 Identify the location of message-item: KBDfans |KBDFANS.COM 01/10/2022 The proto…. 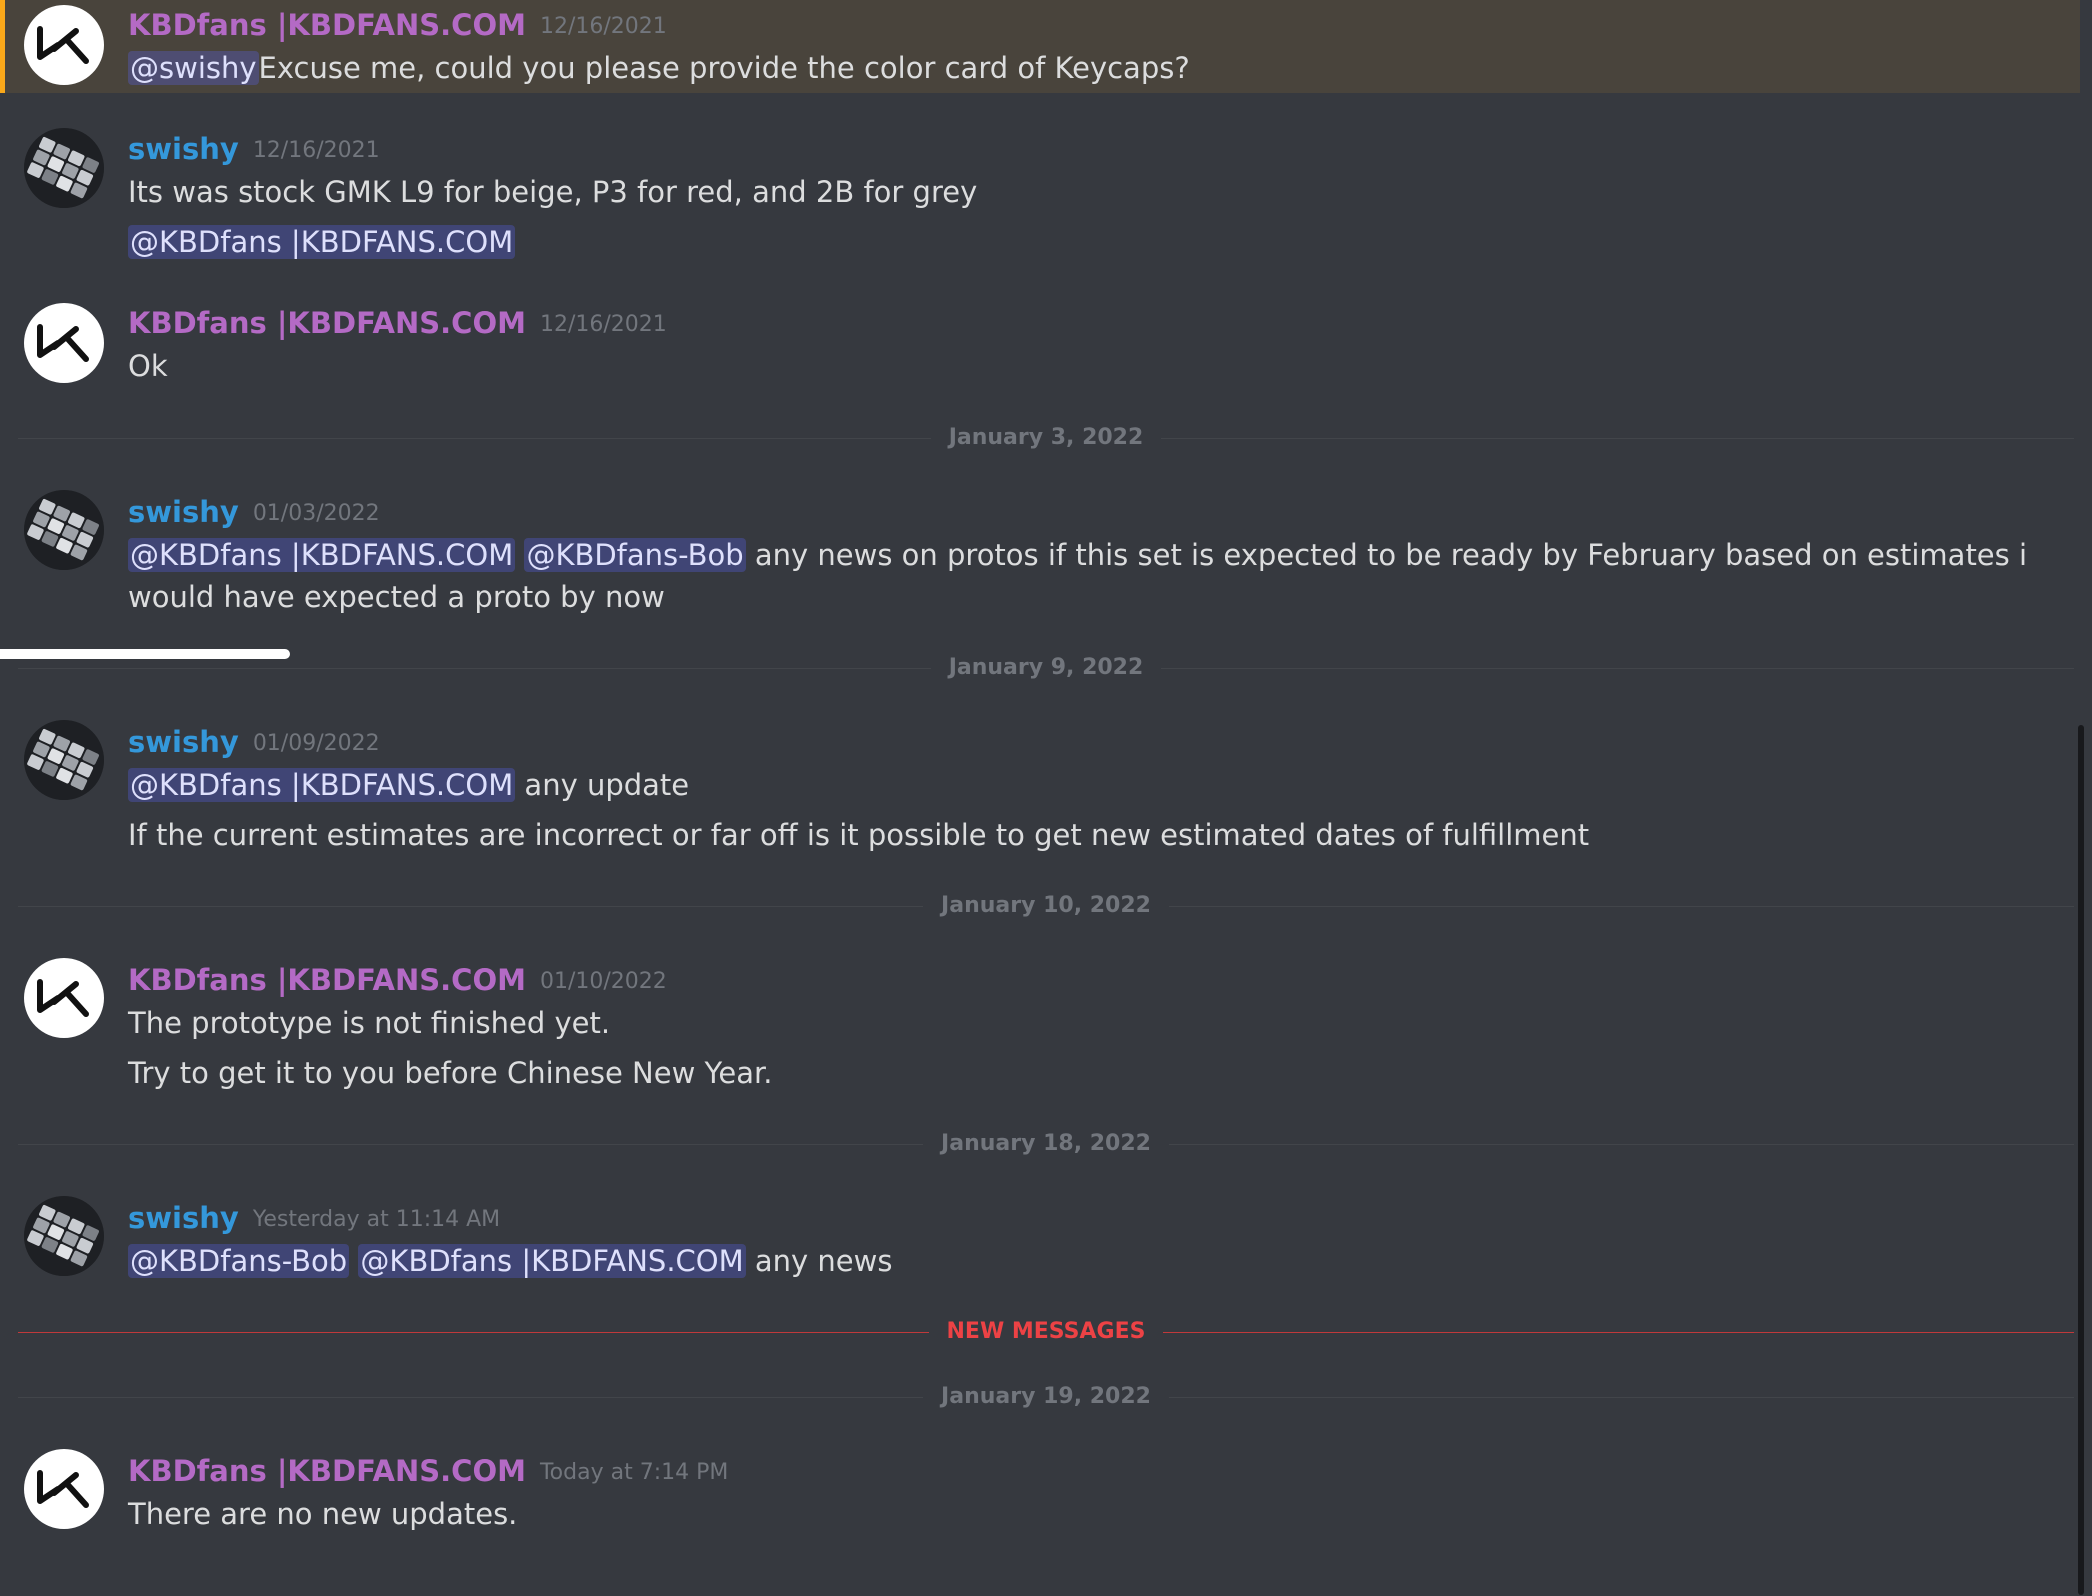
(1040, 1018).